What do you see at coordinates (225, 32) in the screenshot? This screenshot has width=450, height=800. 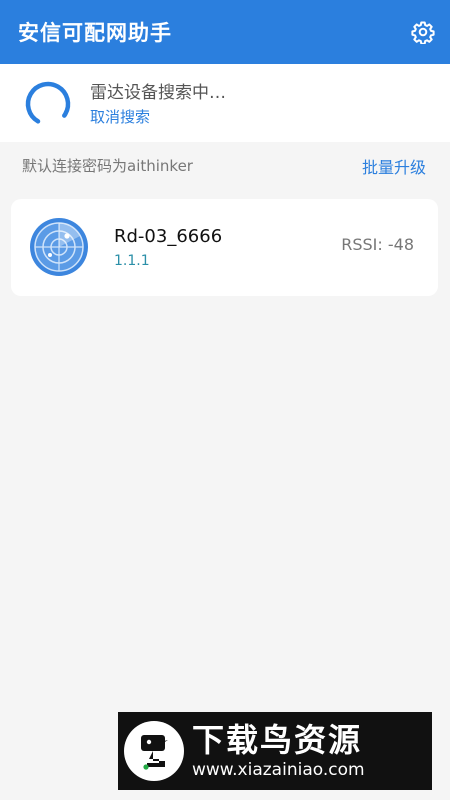 I see `app-bar: 安信可配网助手` at bounding box center [225, 32].